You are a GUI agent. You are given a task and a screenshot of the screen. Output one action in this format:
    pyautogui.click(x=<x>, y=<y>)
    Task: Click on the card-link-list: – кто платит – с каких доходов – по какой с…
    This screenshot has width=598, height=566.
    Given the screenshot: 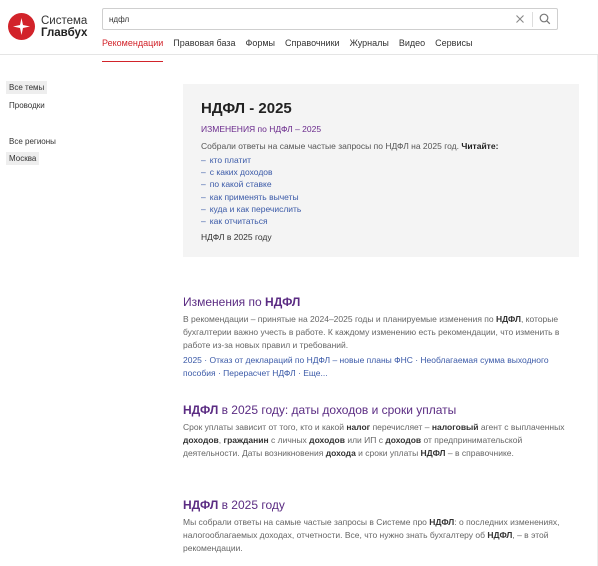 What is the action you would take?
    pyautogui.click(x=251, y=190)
    